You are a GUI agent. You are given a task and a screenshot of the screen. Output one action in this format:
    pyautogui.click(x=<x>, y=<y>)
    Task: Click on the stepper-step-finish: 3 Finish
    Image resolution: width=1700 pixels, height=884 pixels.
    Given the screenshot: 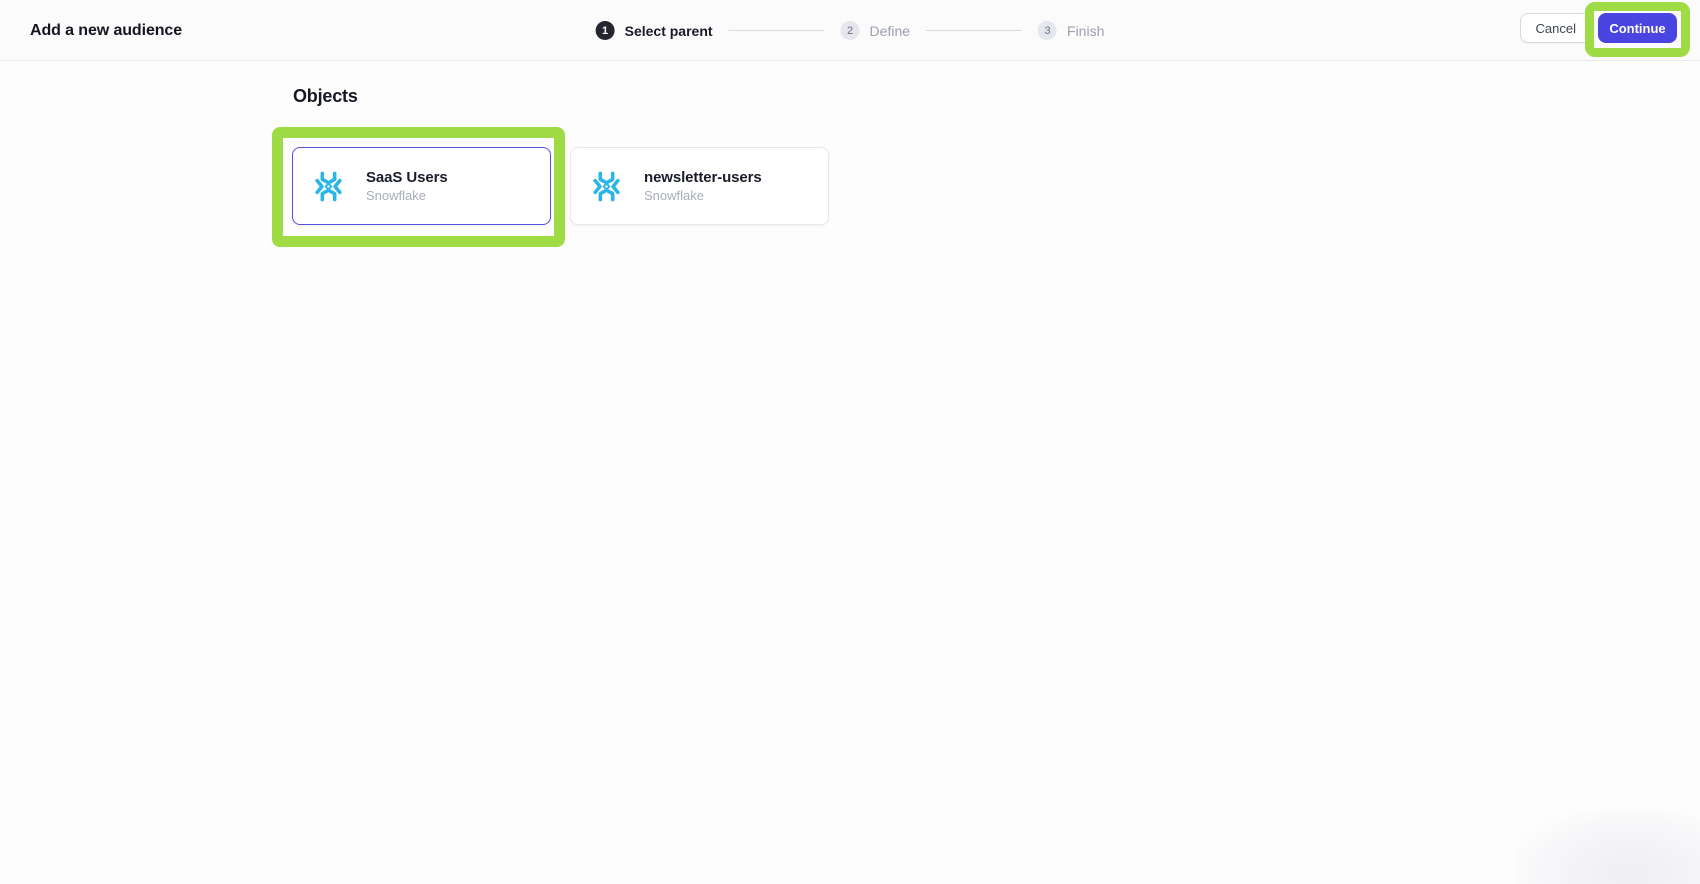 What is the action you would take?
    pyautogui.click(x=1071, y=30)
    